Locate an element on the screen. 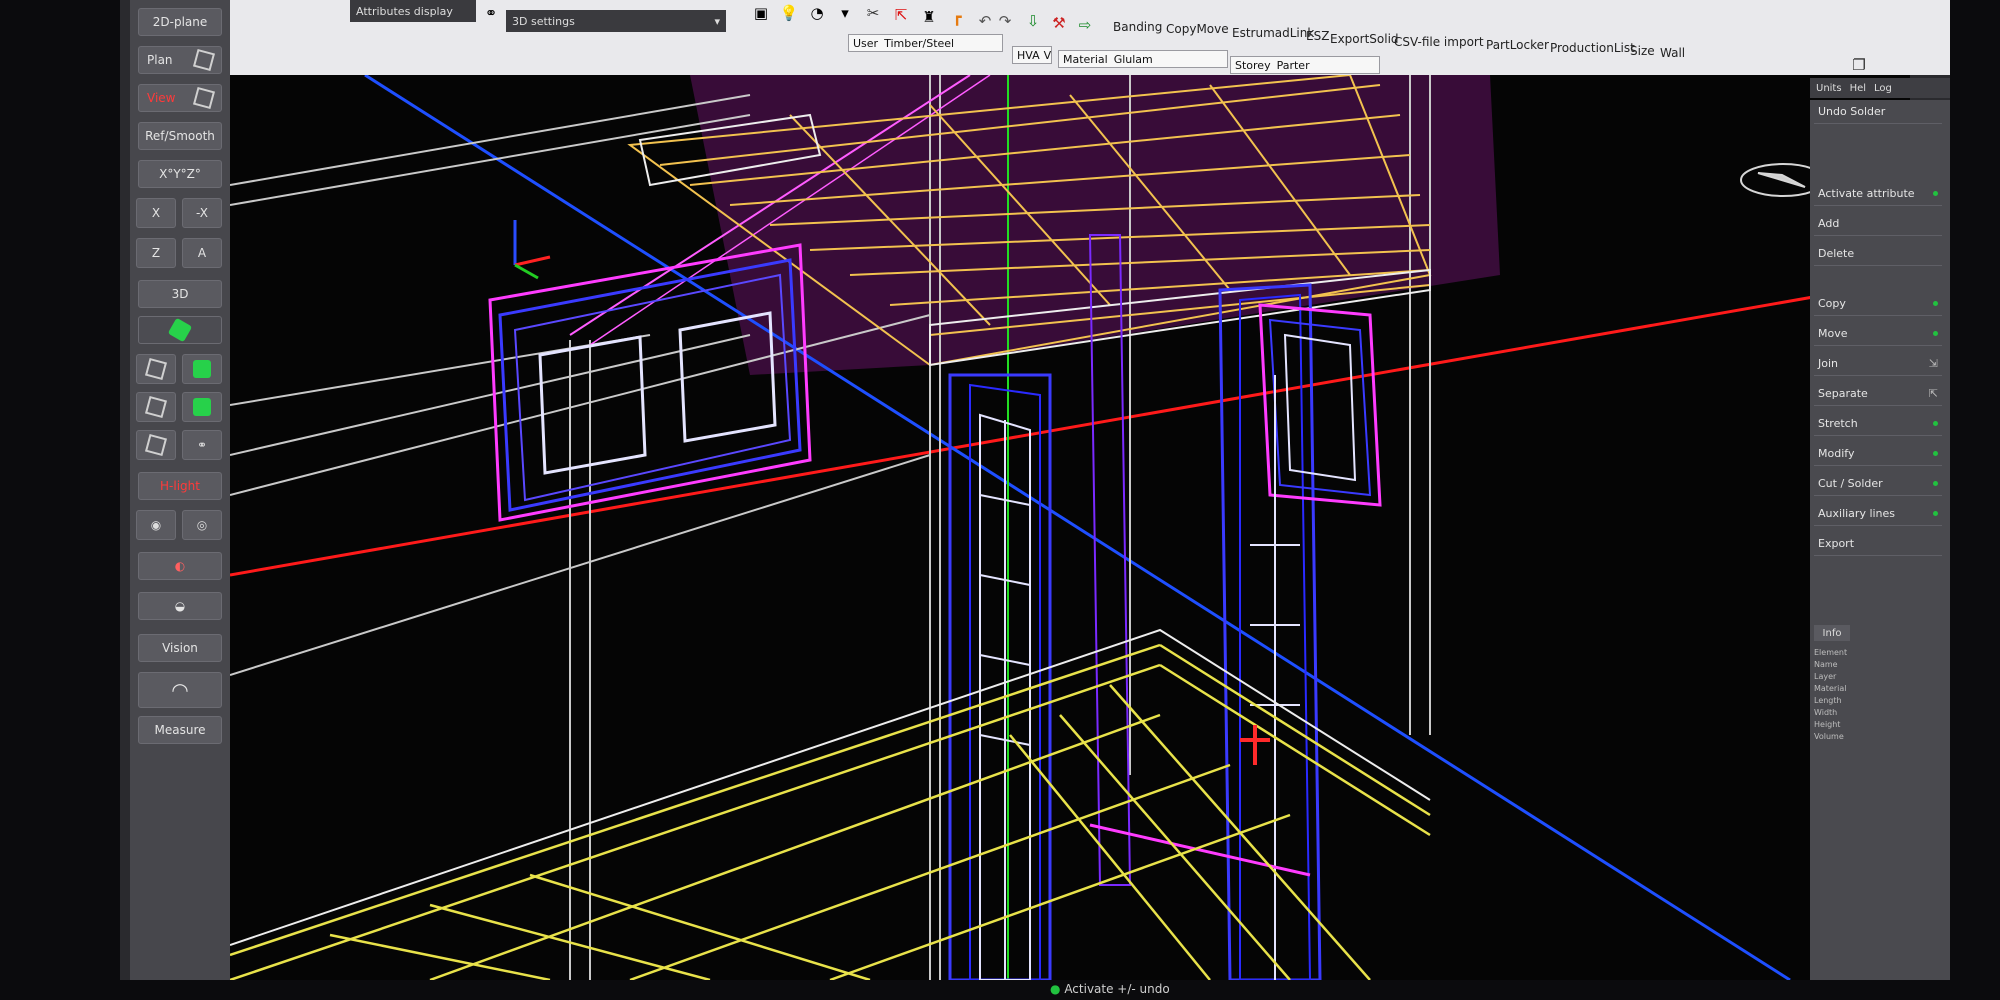 The image size is (2000, 1000). view-button: View is located at coordinates (180, 98).